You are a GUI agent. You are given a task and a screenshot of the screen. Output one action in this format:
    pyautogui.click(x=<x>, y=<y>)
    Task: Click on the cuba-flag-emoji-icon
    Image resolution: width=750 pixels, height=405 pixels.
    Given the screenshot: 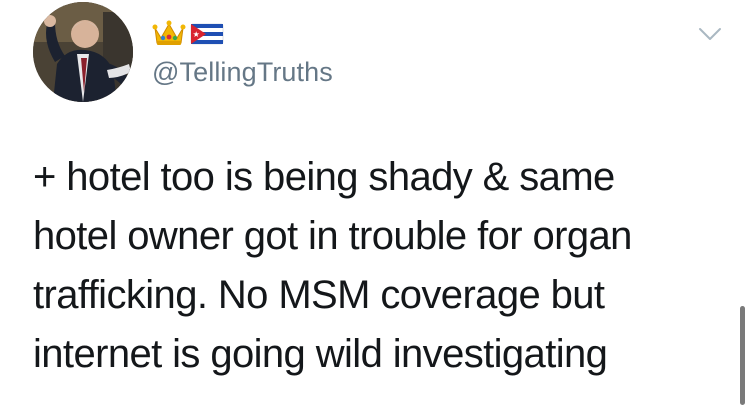 What is the action you would take?
    pyautogui.click(x=207, y=33)
    